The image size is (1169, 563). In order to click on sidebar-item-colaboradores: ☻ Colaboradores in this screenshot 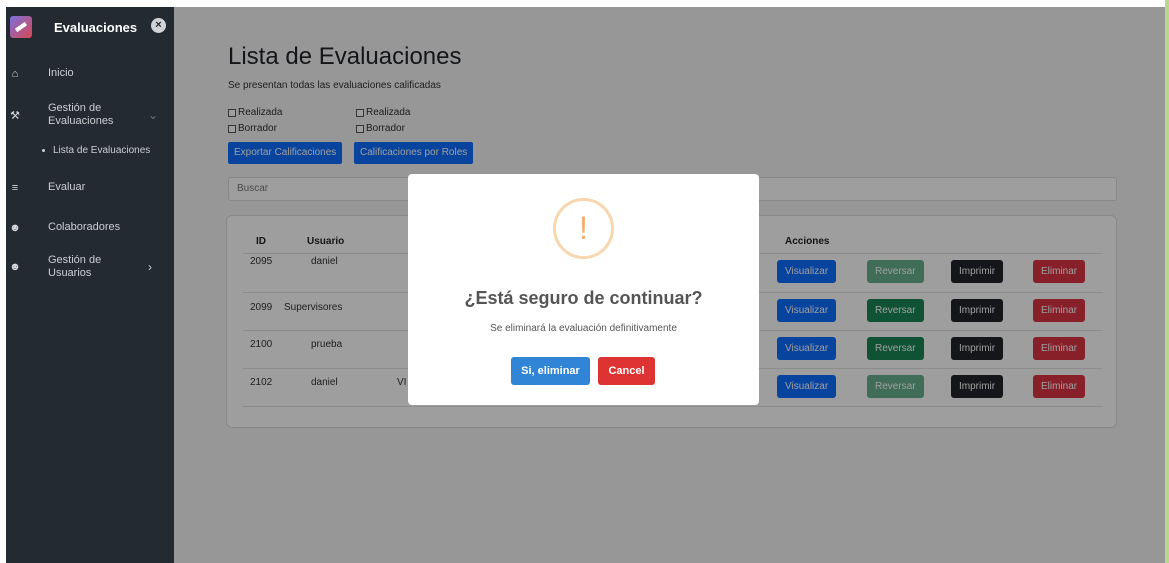, I will do `click(90, 227)`.